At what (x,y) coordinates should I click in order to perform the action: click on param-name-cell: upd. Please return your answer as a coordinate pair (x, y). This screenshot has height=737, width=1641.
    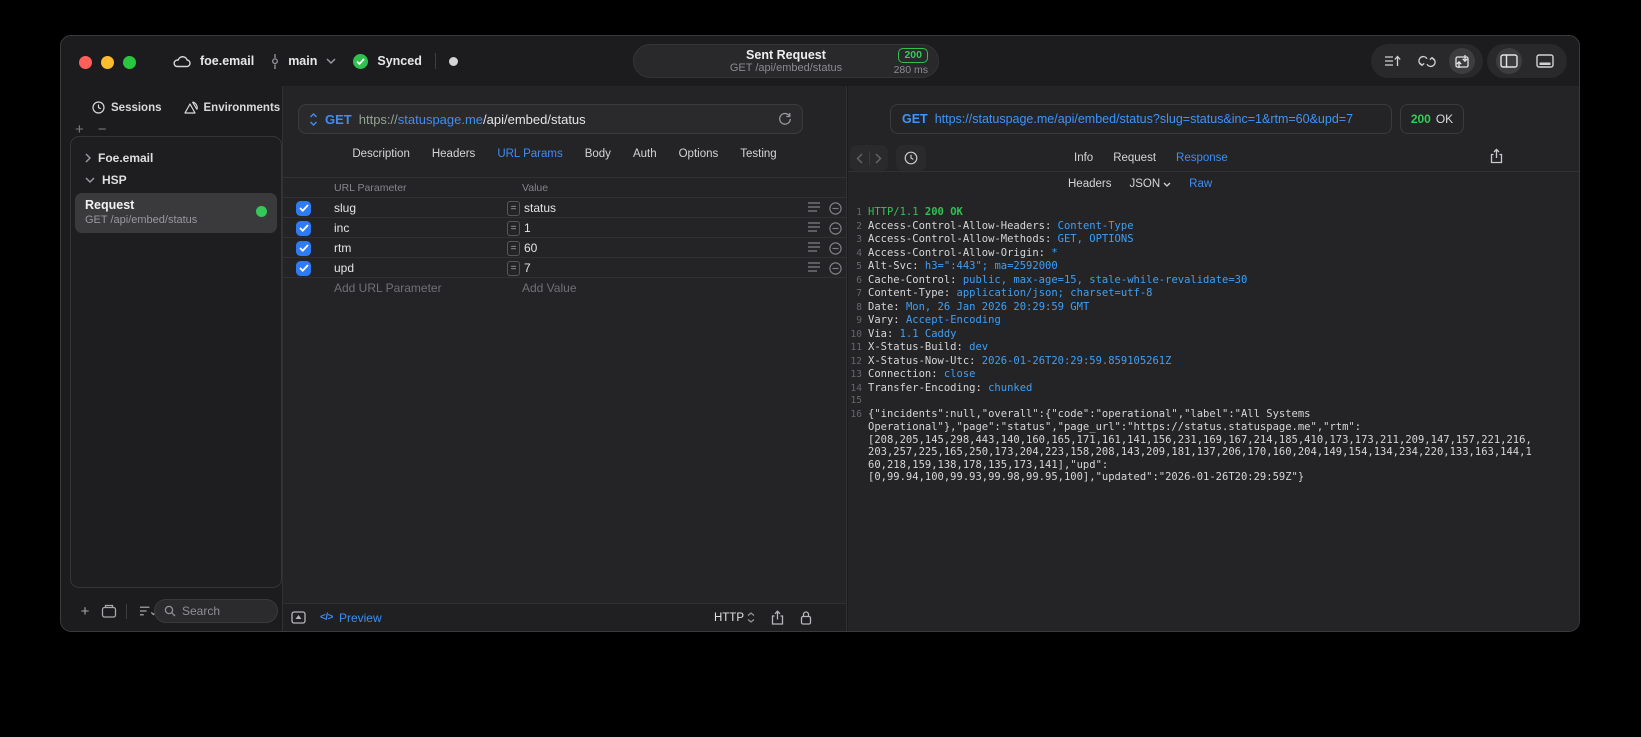
    Looking at the image, I should click on (344, 268).